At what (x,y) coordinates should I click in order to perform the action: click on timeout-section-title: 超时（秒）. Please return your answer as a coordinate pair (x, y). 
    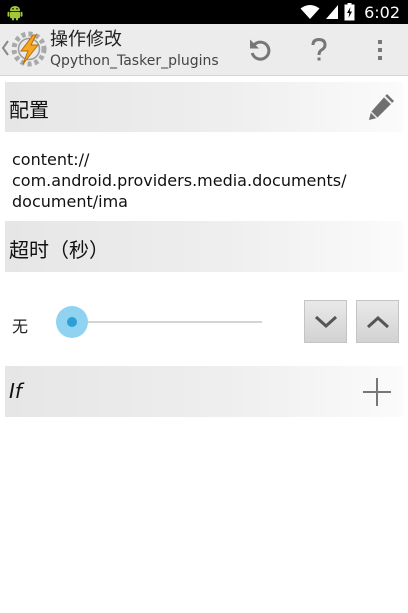
    Looking at the image, I should click on (59, 250).